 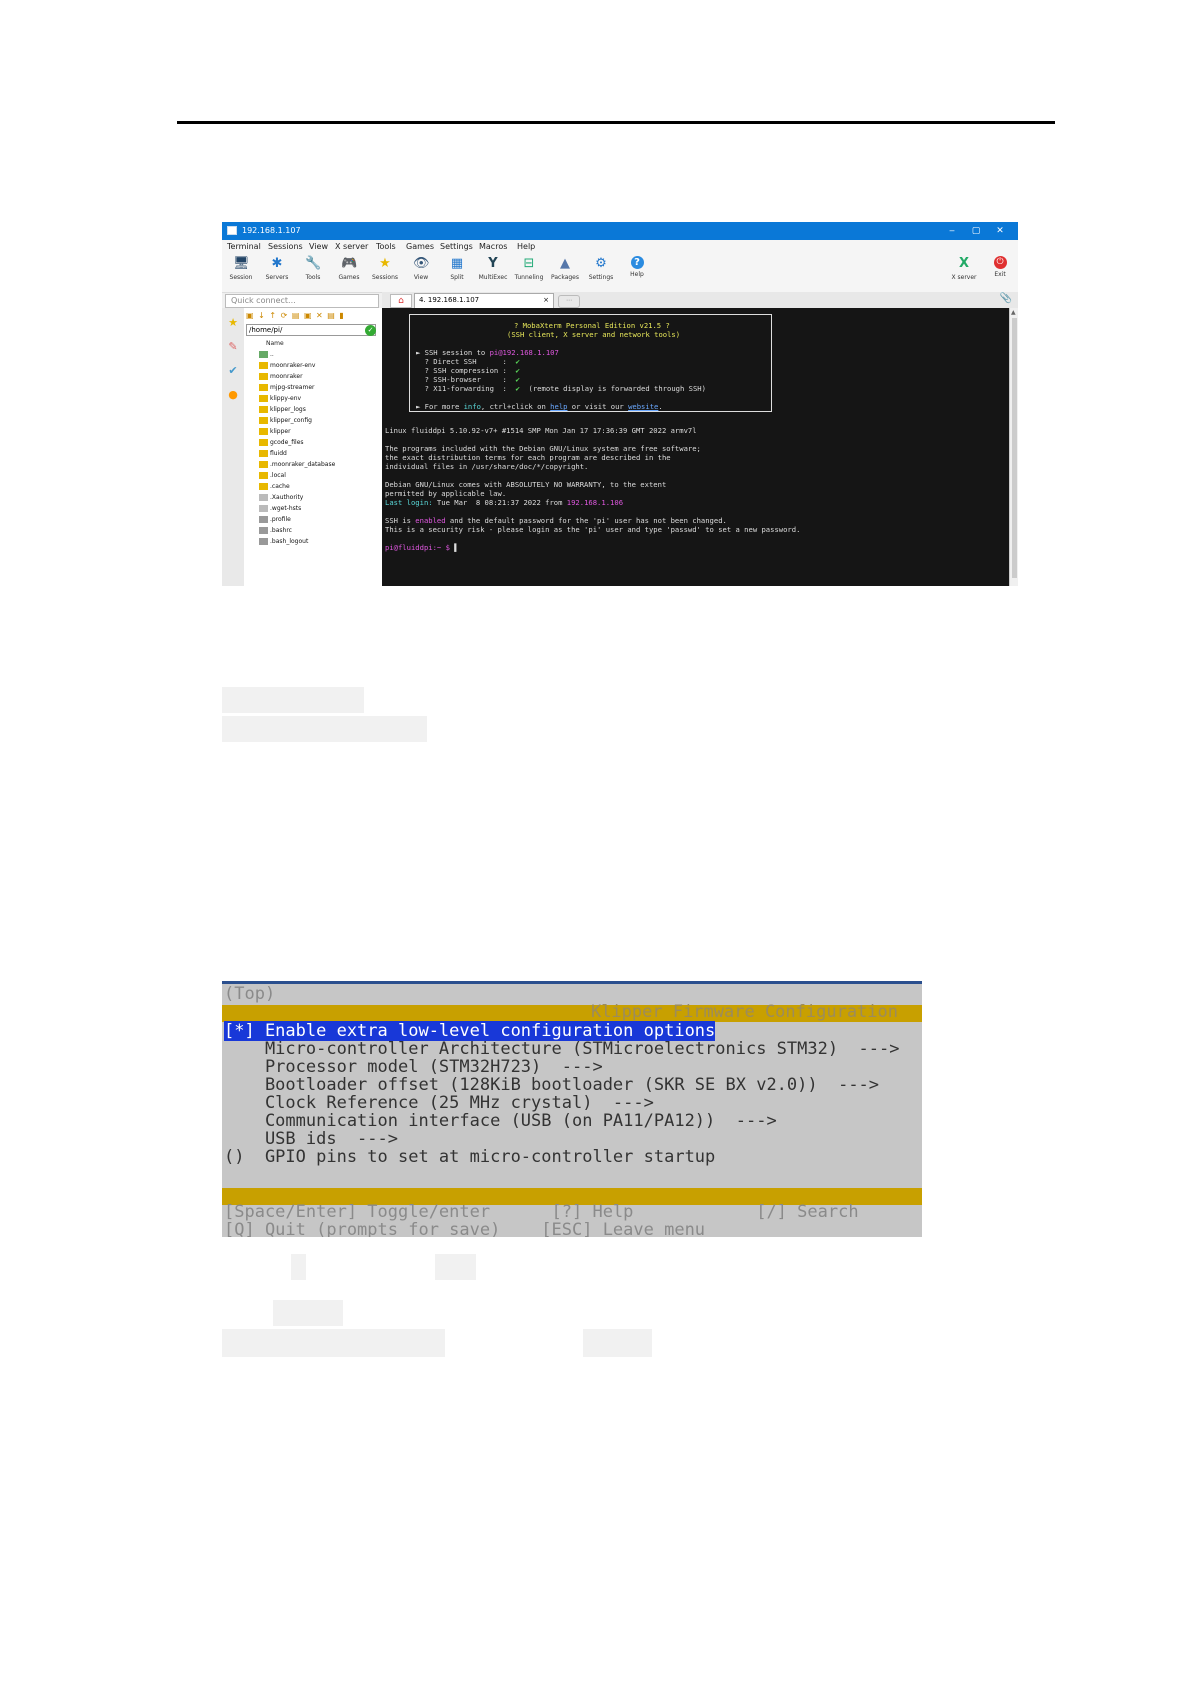 I want to click on motd-line: permitted by applicable law., so click(x=446, y=493).